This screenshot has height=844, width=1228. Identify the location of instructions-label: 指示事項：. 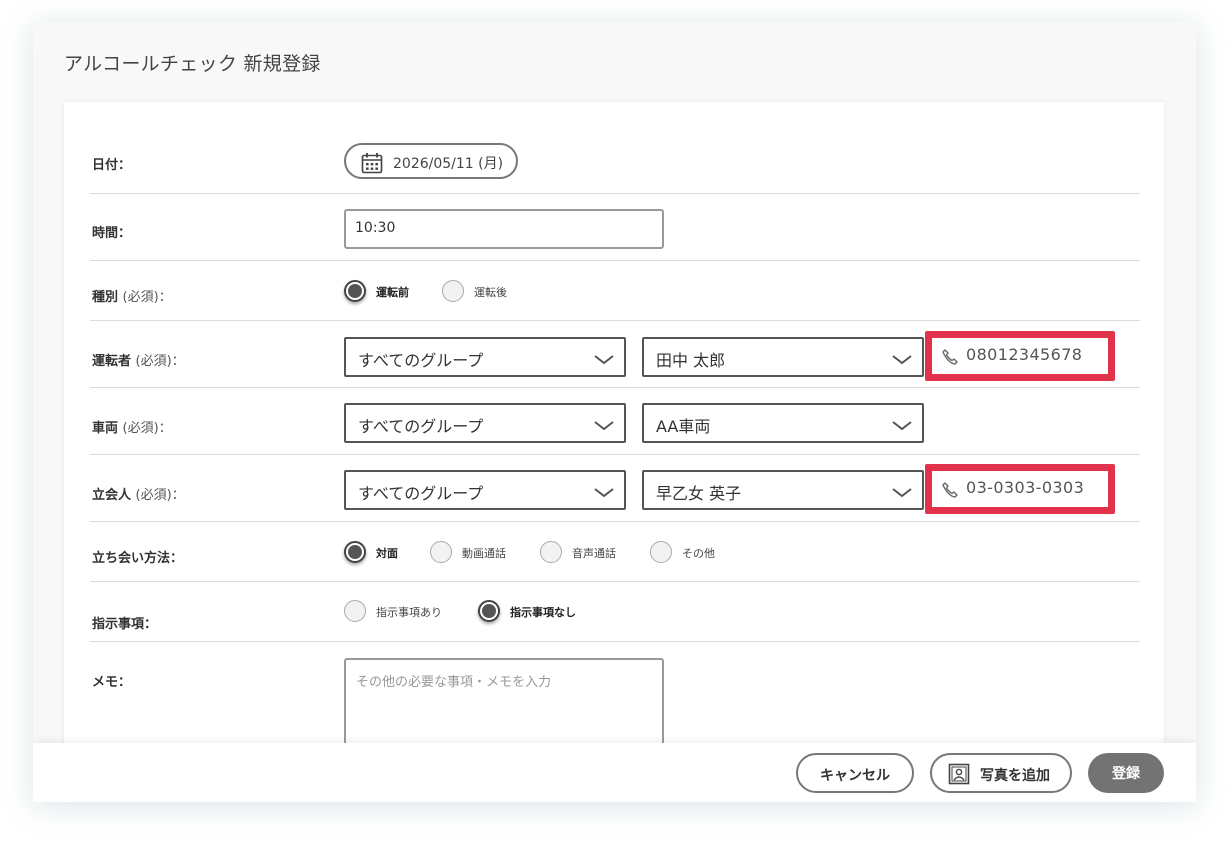
(125, 624).